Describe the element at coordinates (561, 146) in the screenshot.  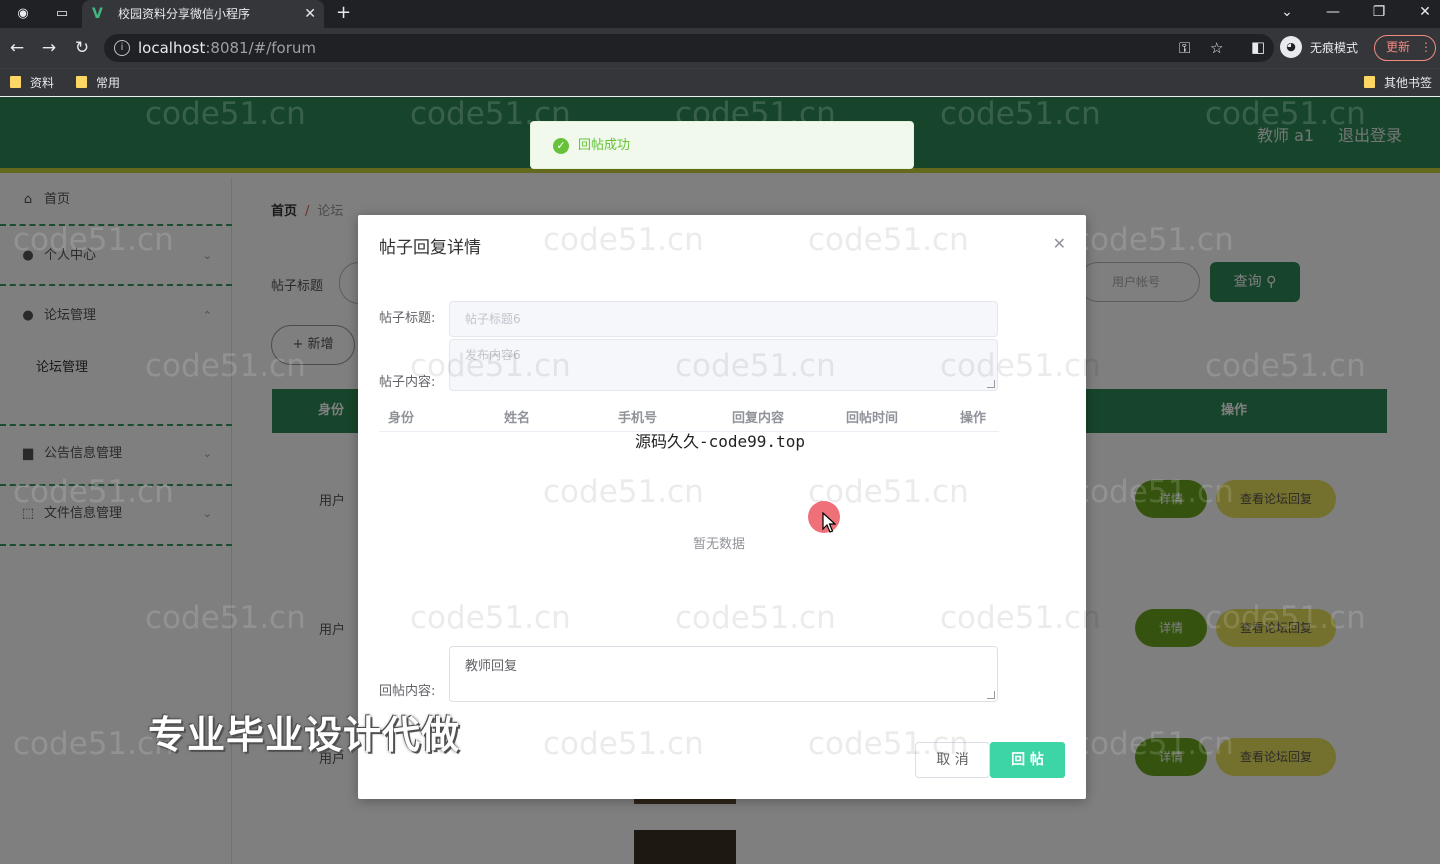
I see `check-circle-icon: ✓` at that location.